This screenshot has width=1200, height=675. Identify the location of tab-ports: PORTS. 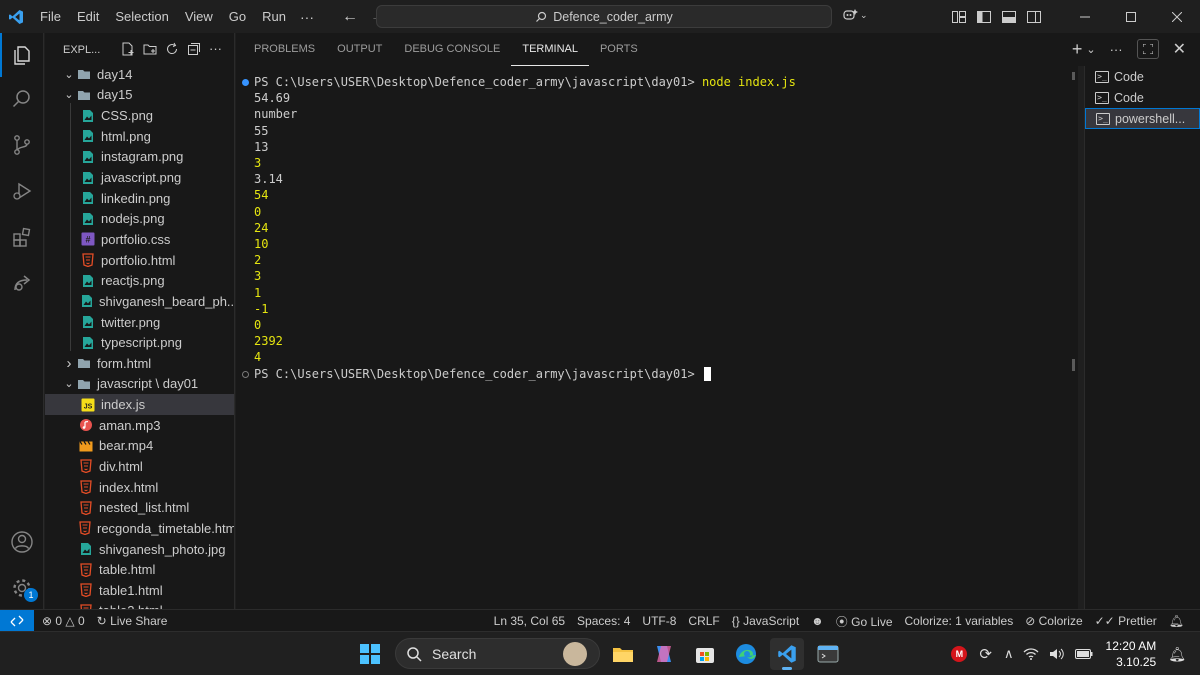
(619, 49).